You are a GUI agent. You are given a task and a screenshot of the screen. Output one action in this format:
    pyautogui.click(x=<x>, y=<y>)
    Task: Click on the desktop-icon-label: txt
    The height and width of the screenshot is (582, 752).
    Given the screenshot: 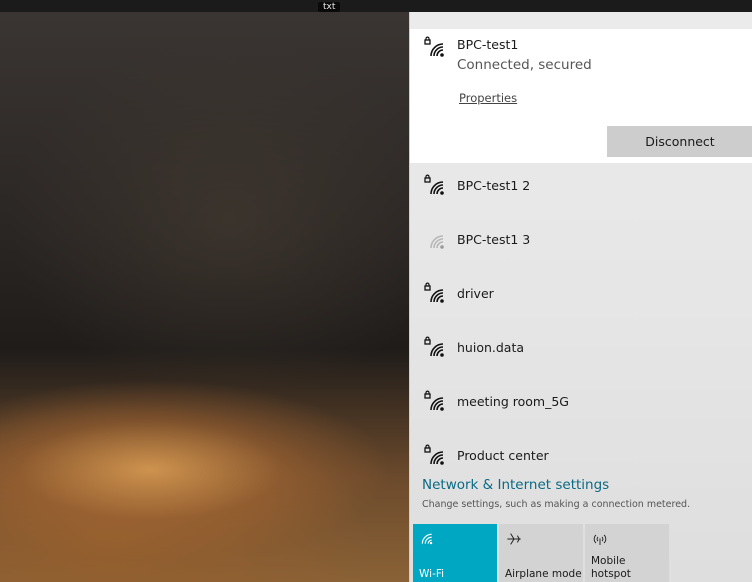 What is the action you would take?
    pyautogui.click(x=329, y=7)
    